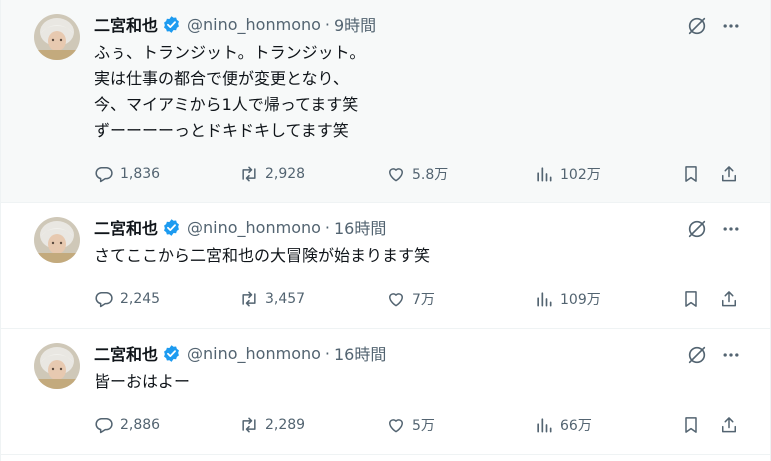 The image size is (771, 461). I want to click on reply-button: 2,245, so click(127, 299).